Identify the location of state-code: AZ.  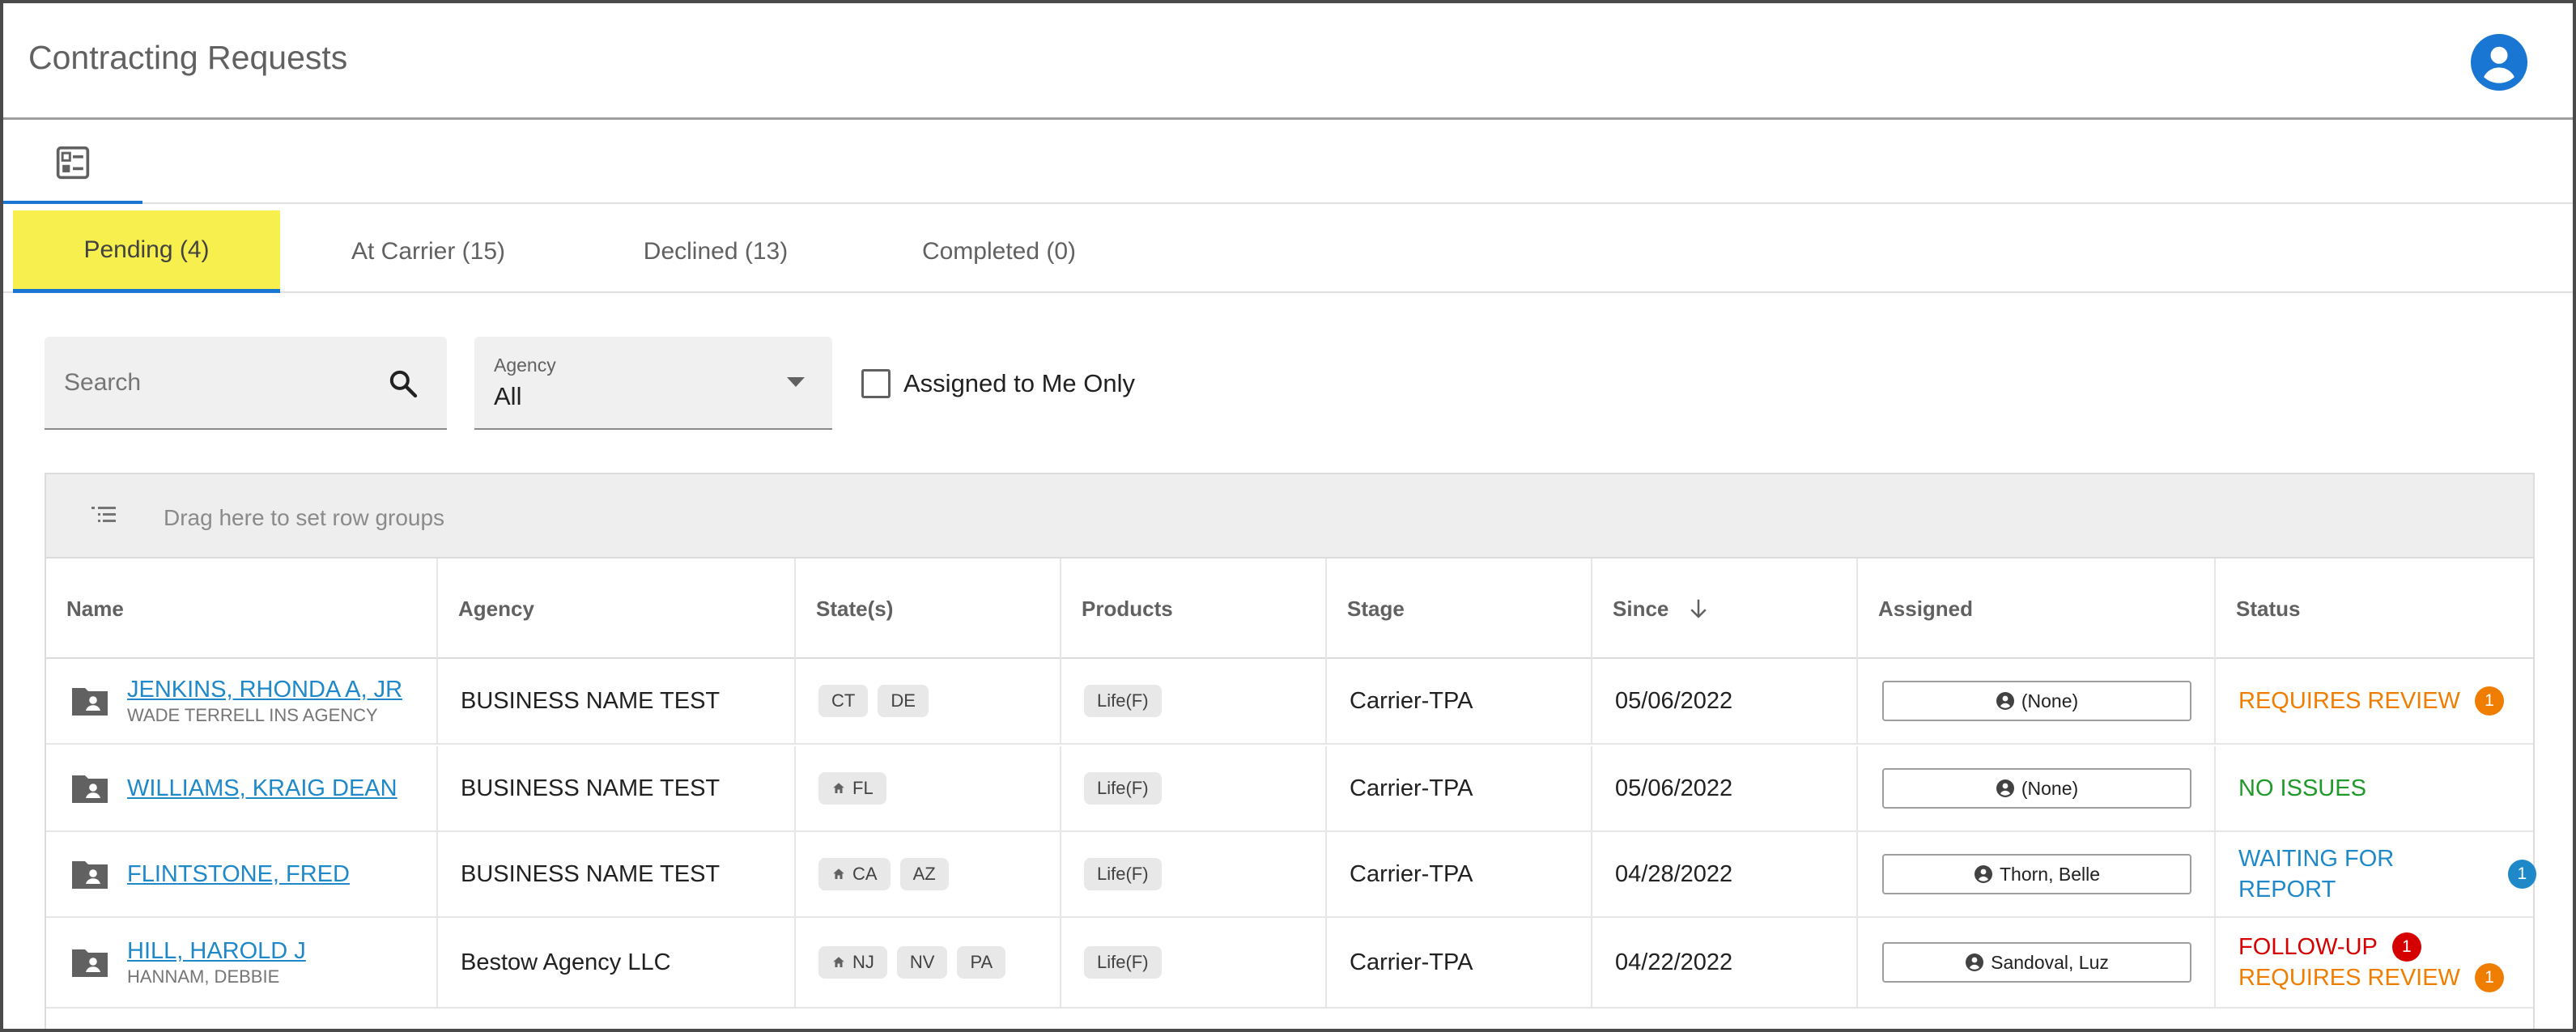
(924, 874).